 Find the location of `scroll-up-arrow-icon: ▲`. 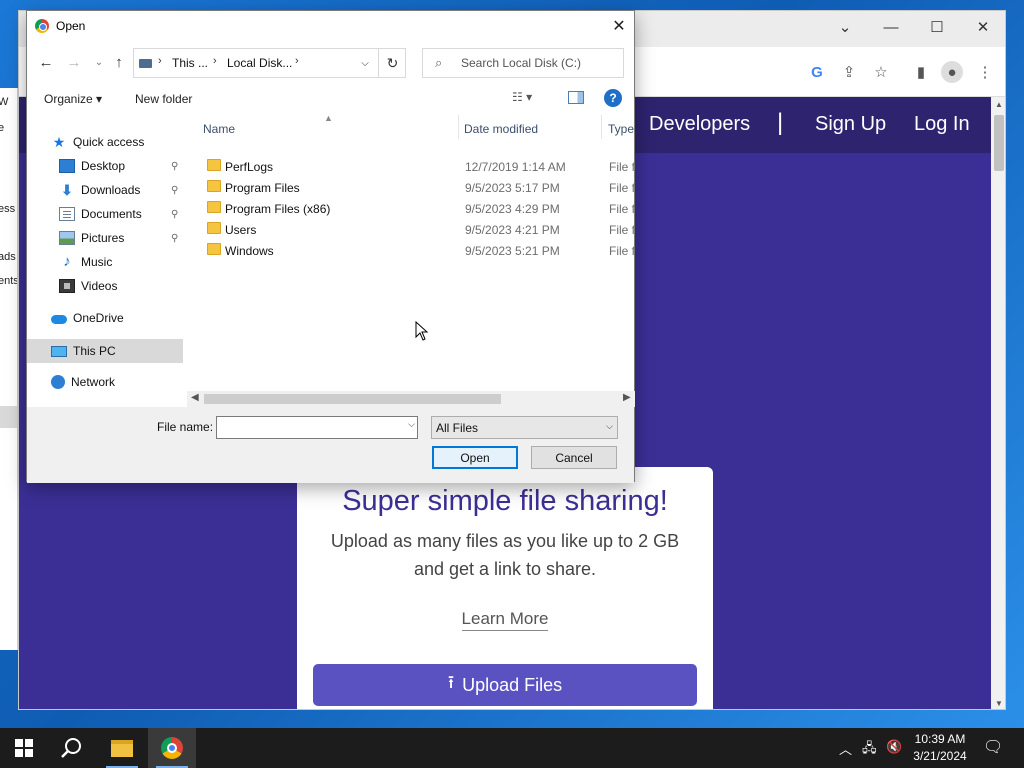

scroll-up-arrow-icon: ▲ is located at coordinates (998, 104).